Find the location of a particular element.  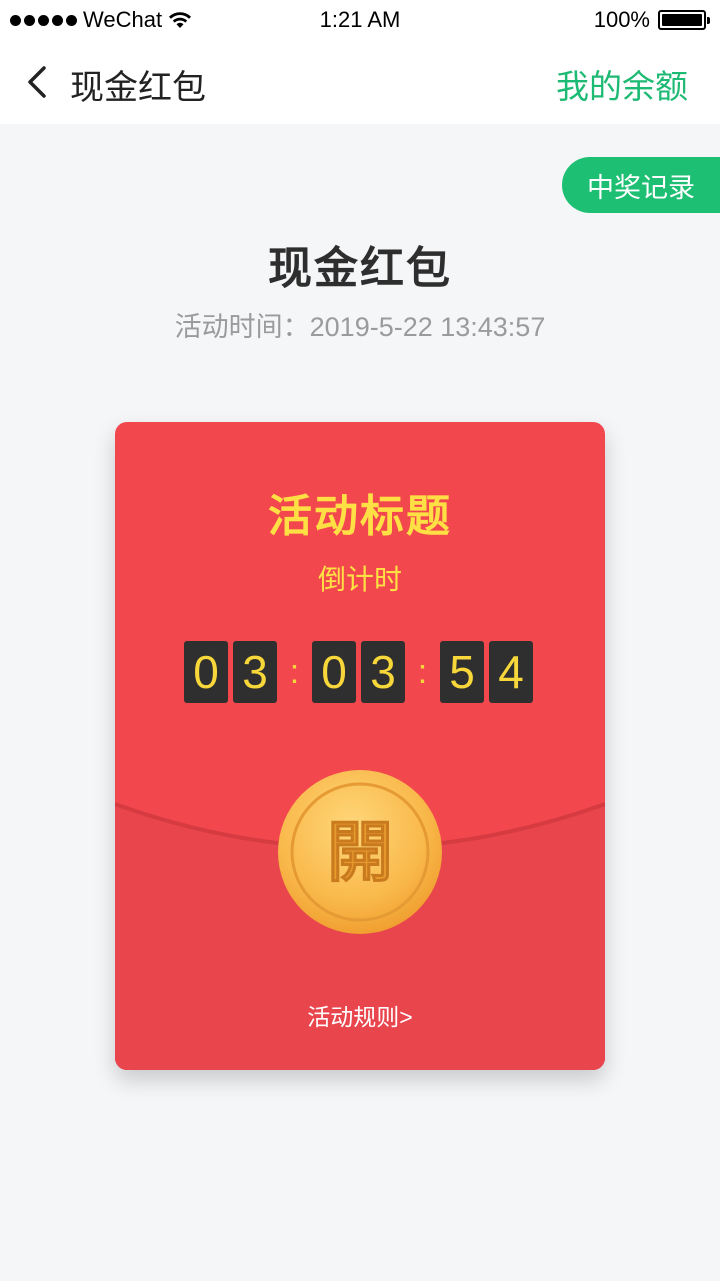

second-tens-digit: 5 is located at coordinates (462, 672).